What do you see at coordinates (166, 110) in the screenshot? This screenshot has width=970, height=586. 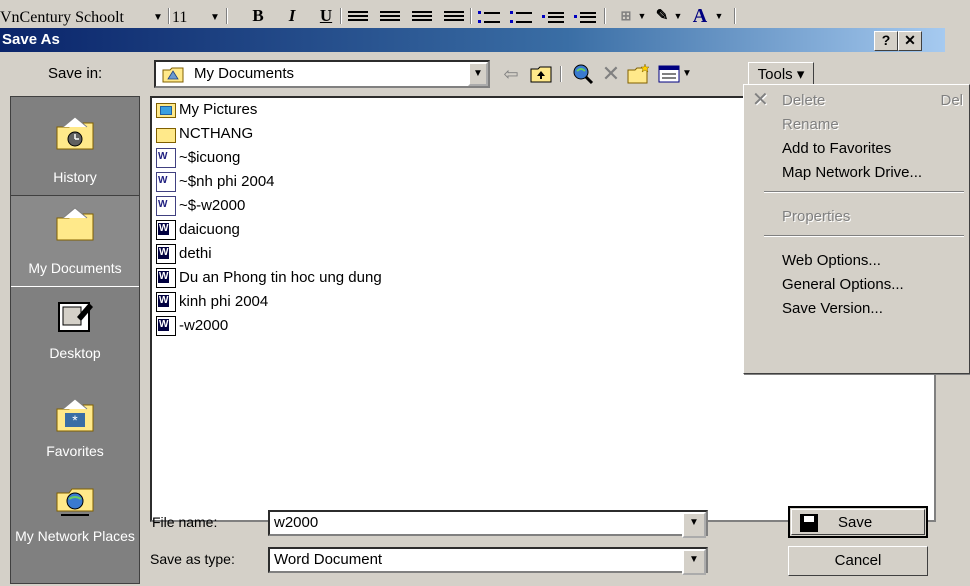 I see `pictures-folder-icon` at bounding box center [166, 110].